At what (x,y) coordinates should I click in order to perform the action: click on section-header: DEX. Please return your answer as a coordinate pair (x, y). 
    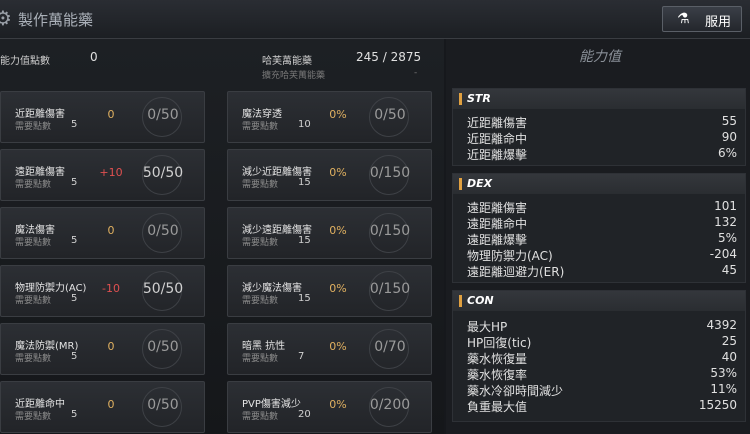
    Looking at the image, I should click on (599, 184).